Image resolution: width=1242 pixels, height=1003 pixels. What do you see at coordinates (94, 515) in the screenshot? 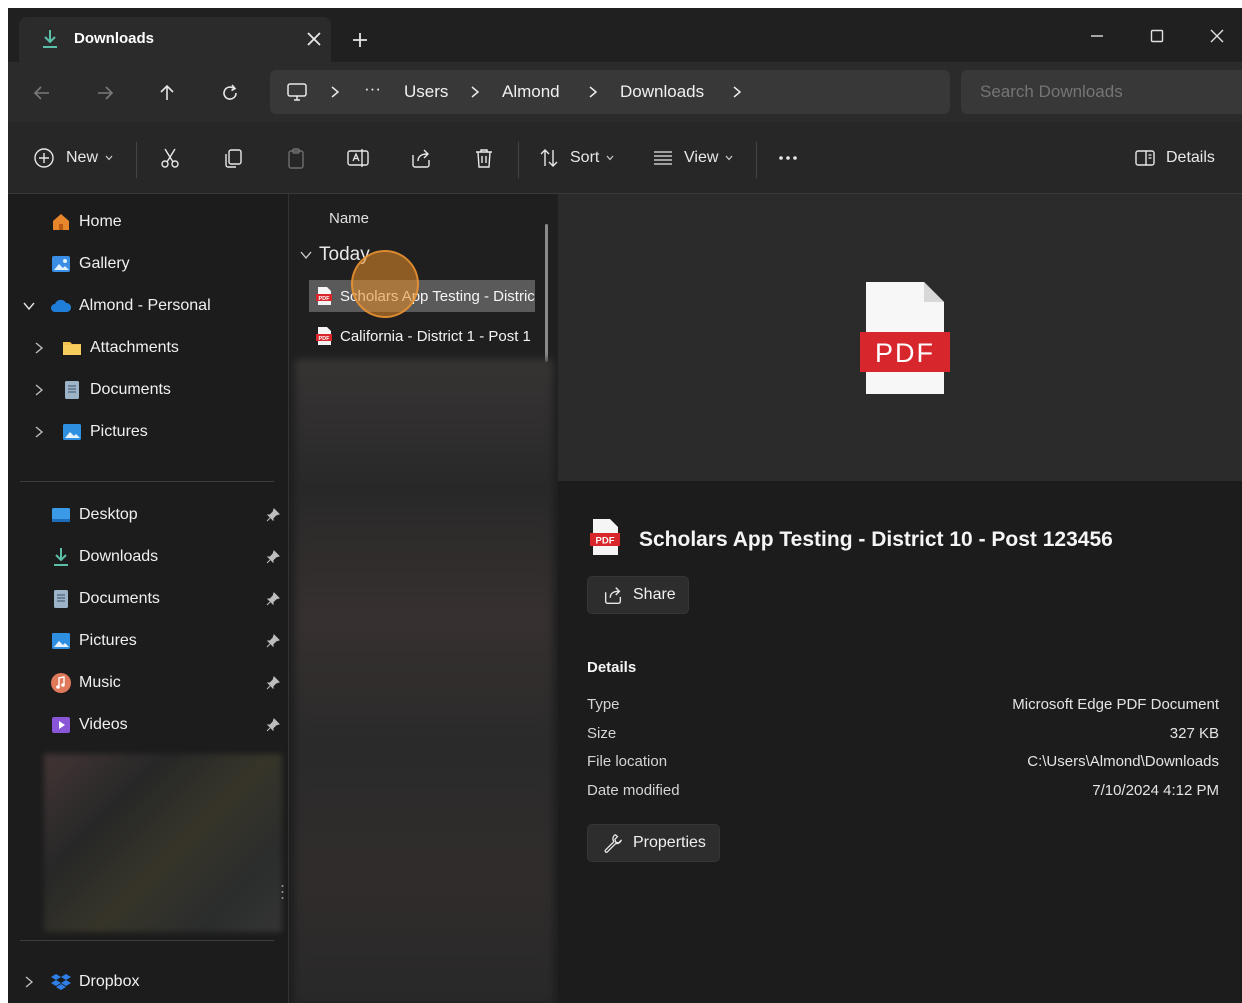
I see `sidebar-item-desktop: Desktop` at bounding box center [94, 515].